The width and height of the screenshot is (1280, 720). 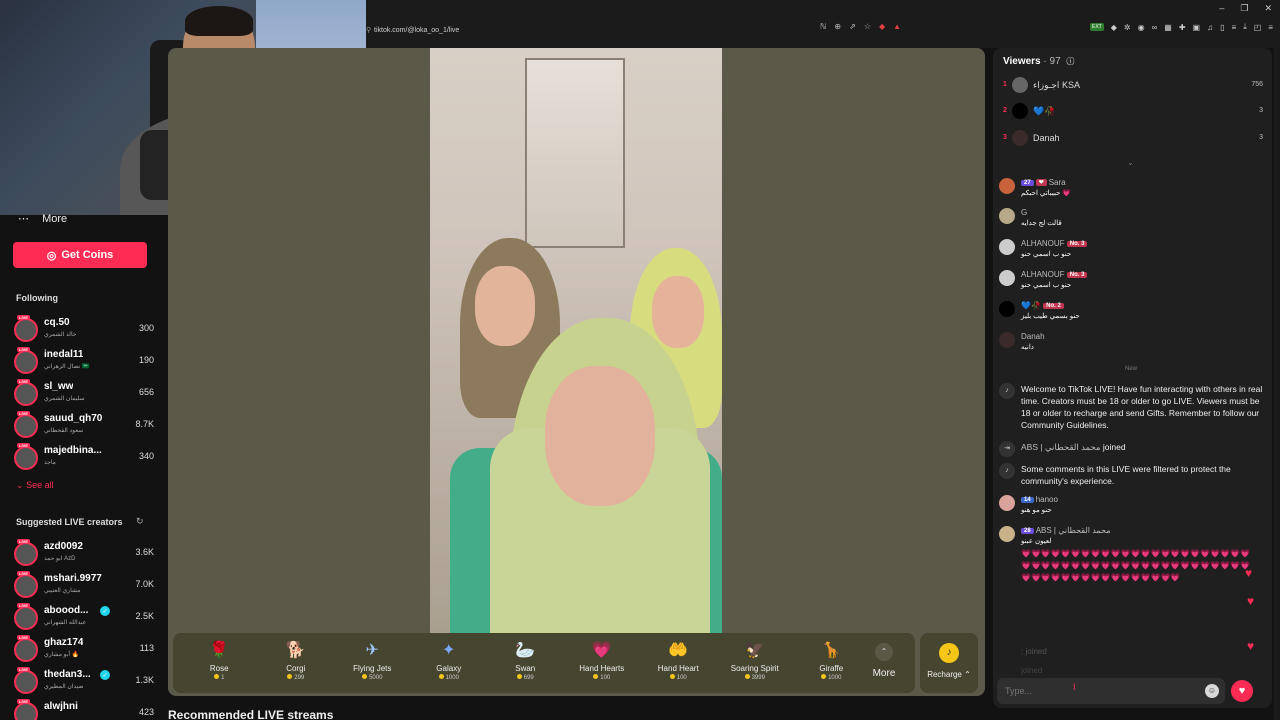 What do you see at coordinates (84, 617) in the screenshot?
I see `suggested-item: LIVE aboood... ✓ عبدالله الشهراني 2.5K` at bounding box center [84, 617].